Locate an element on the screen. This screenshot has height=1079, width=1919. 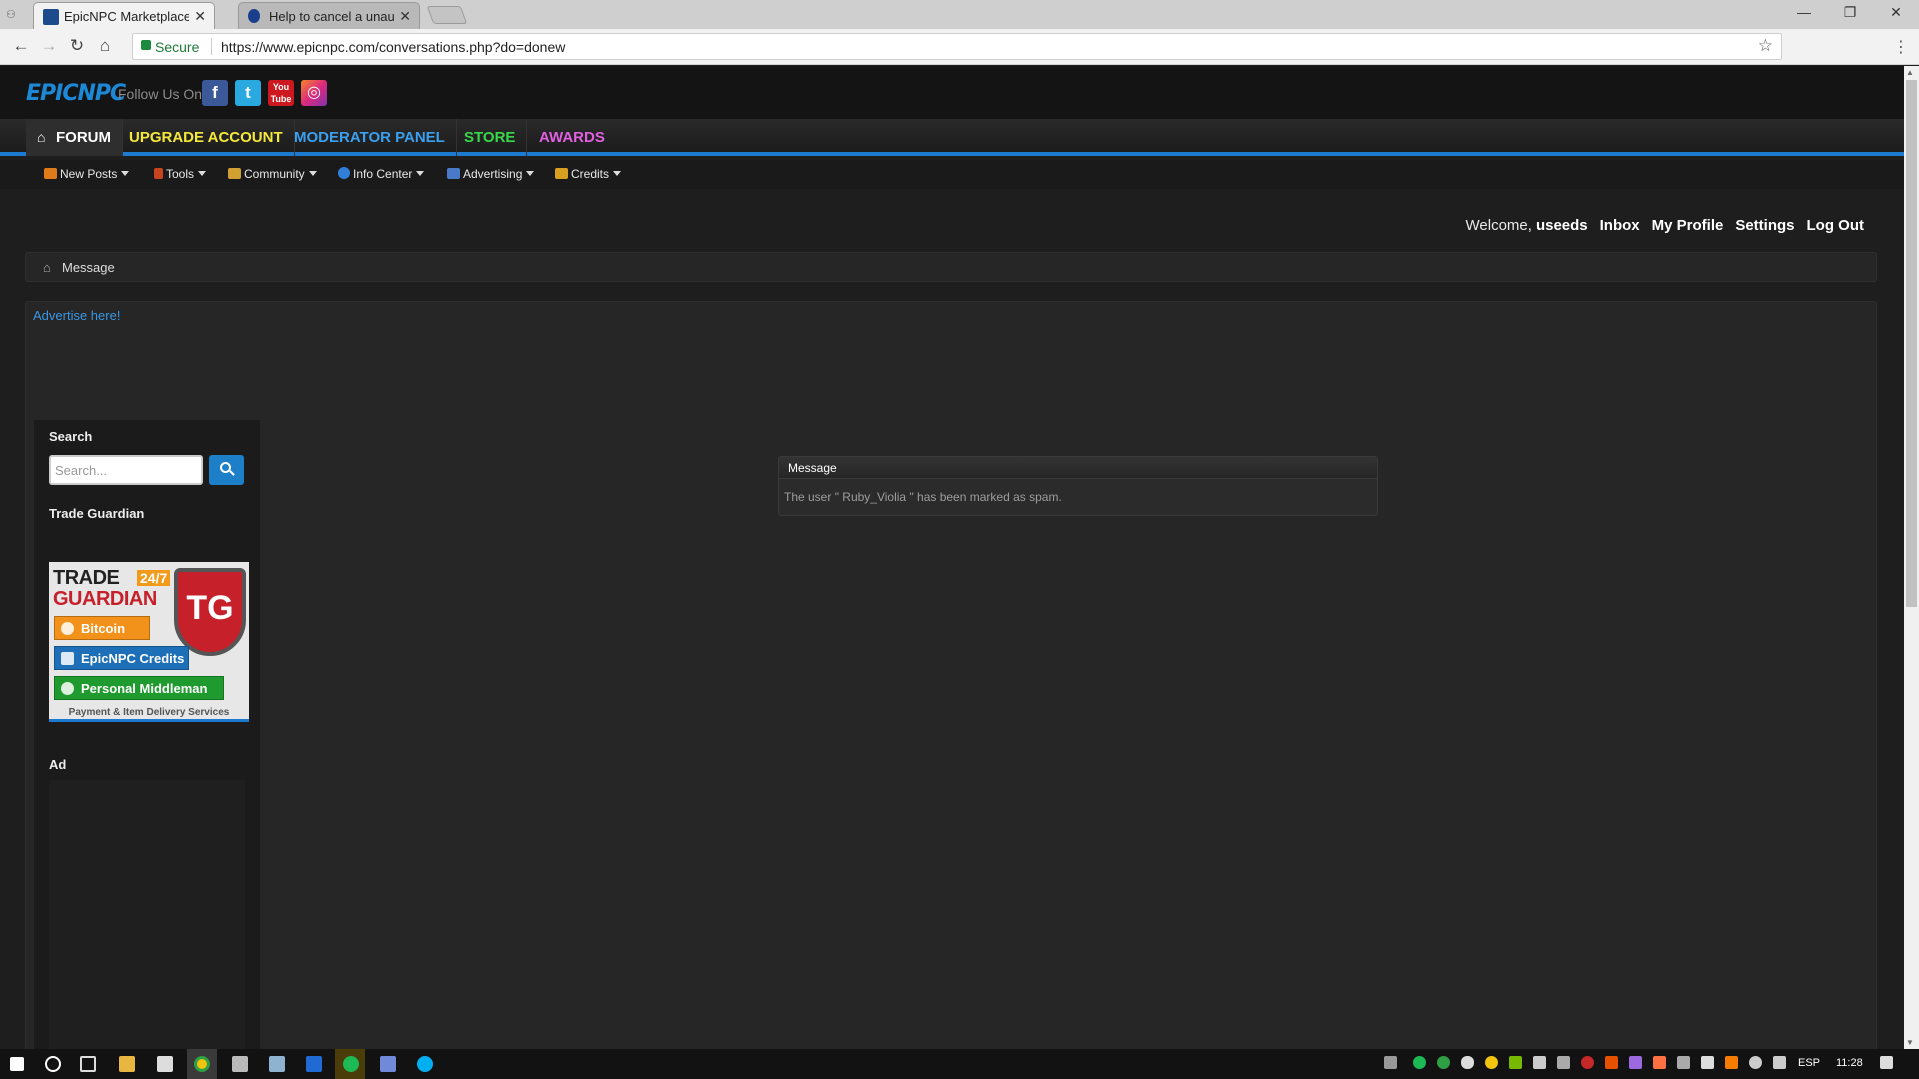
username-link: useeds is located at coordinates (1562, 225).